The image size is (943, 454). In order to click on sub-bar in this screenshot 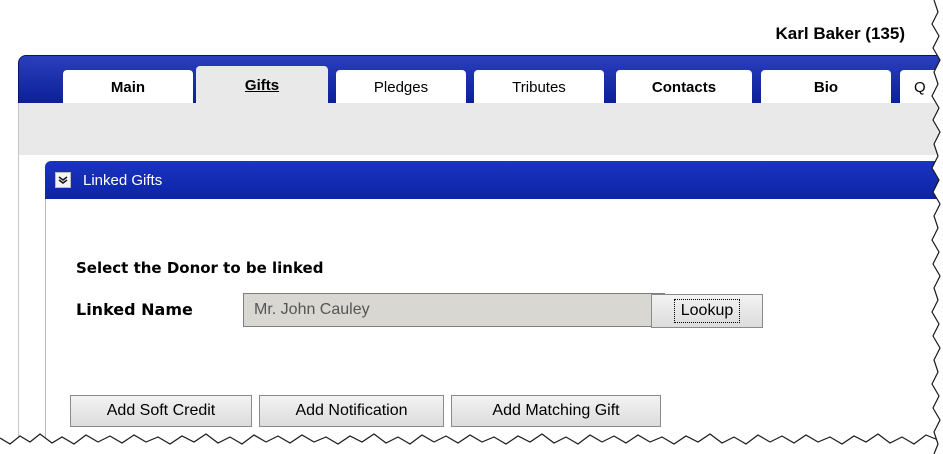, I will do `click(480, 129)`.